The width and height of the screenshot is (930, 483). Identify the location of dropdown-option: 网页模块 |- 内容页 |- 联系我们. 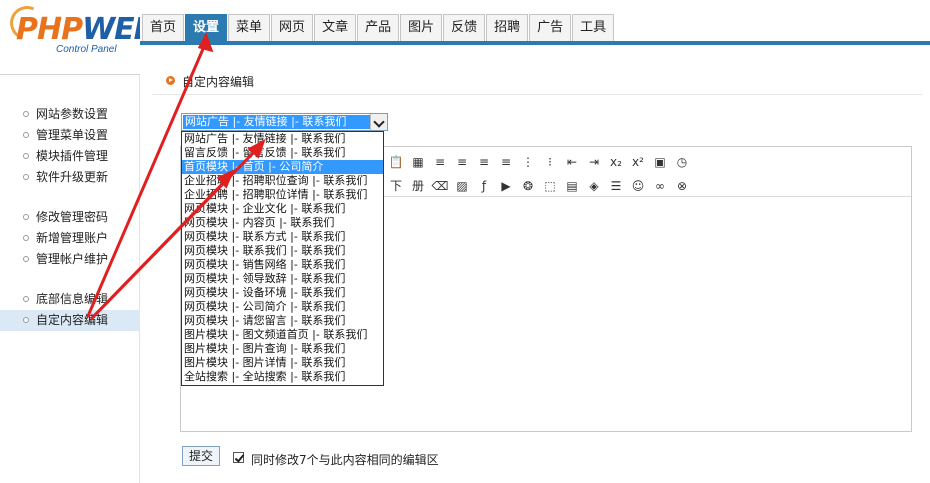
(282, 223).